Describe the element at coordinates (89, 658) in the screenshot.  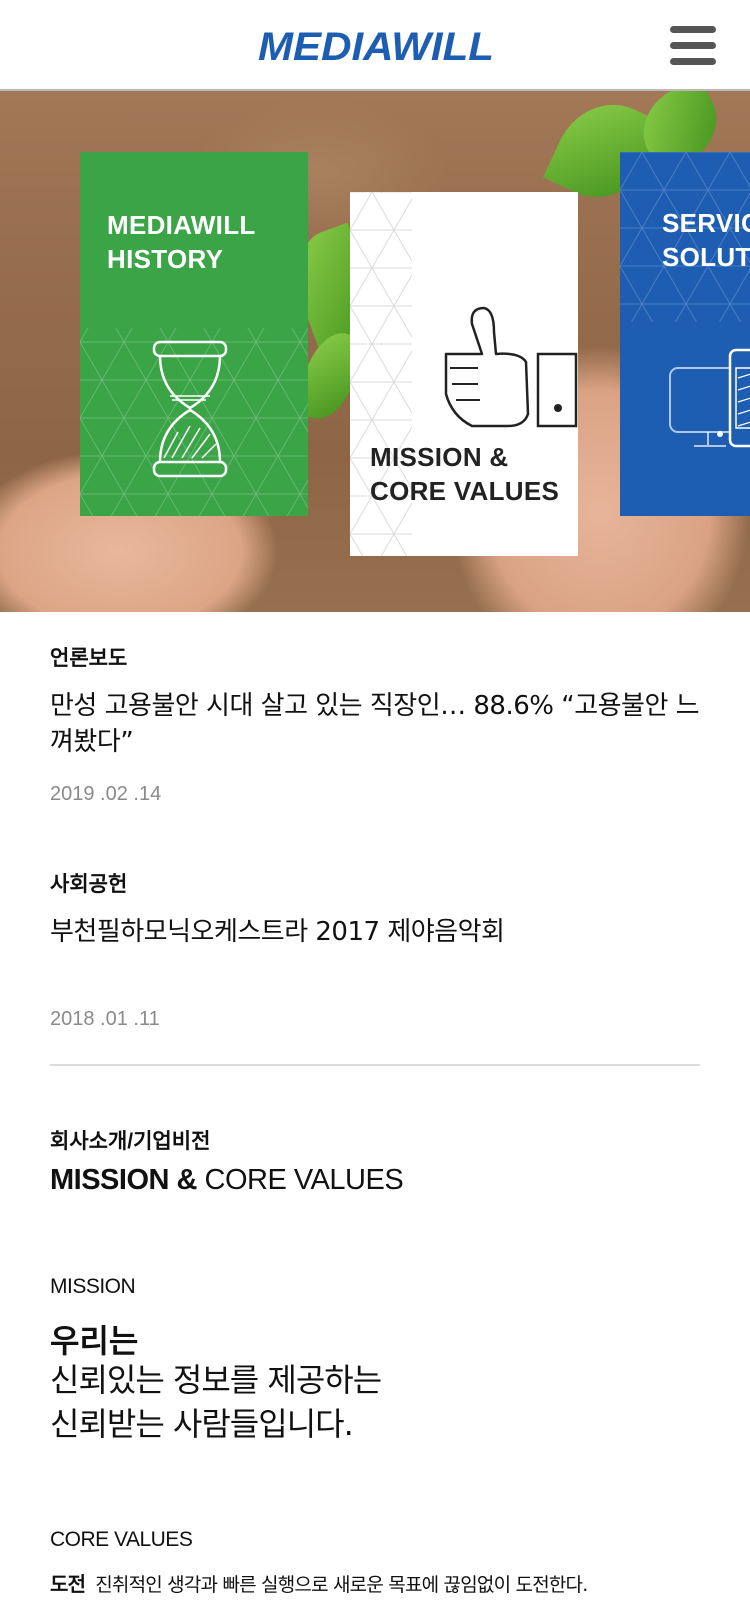
I see `news-category: 언론보도` at that location.